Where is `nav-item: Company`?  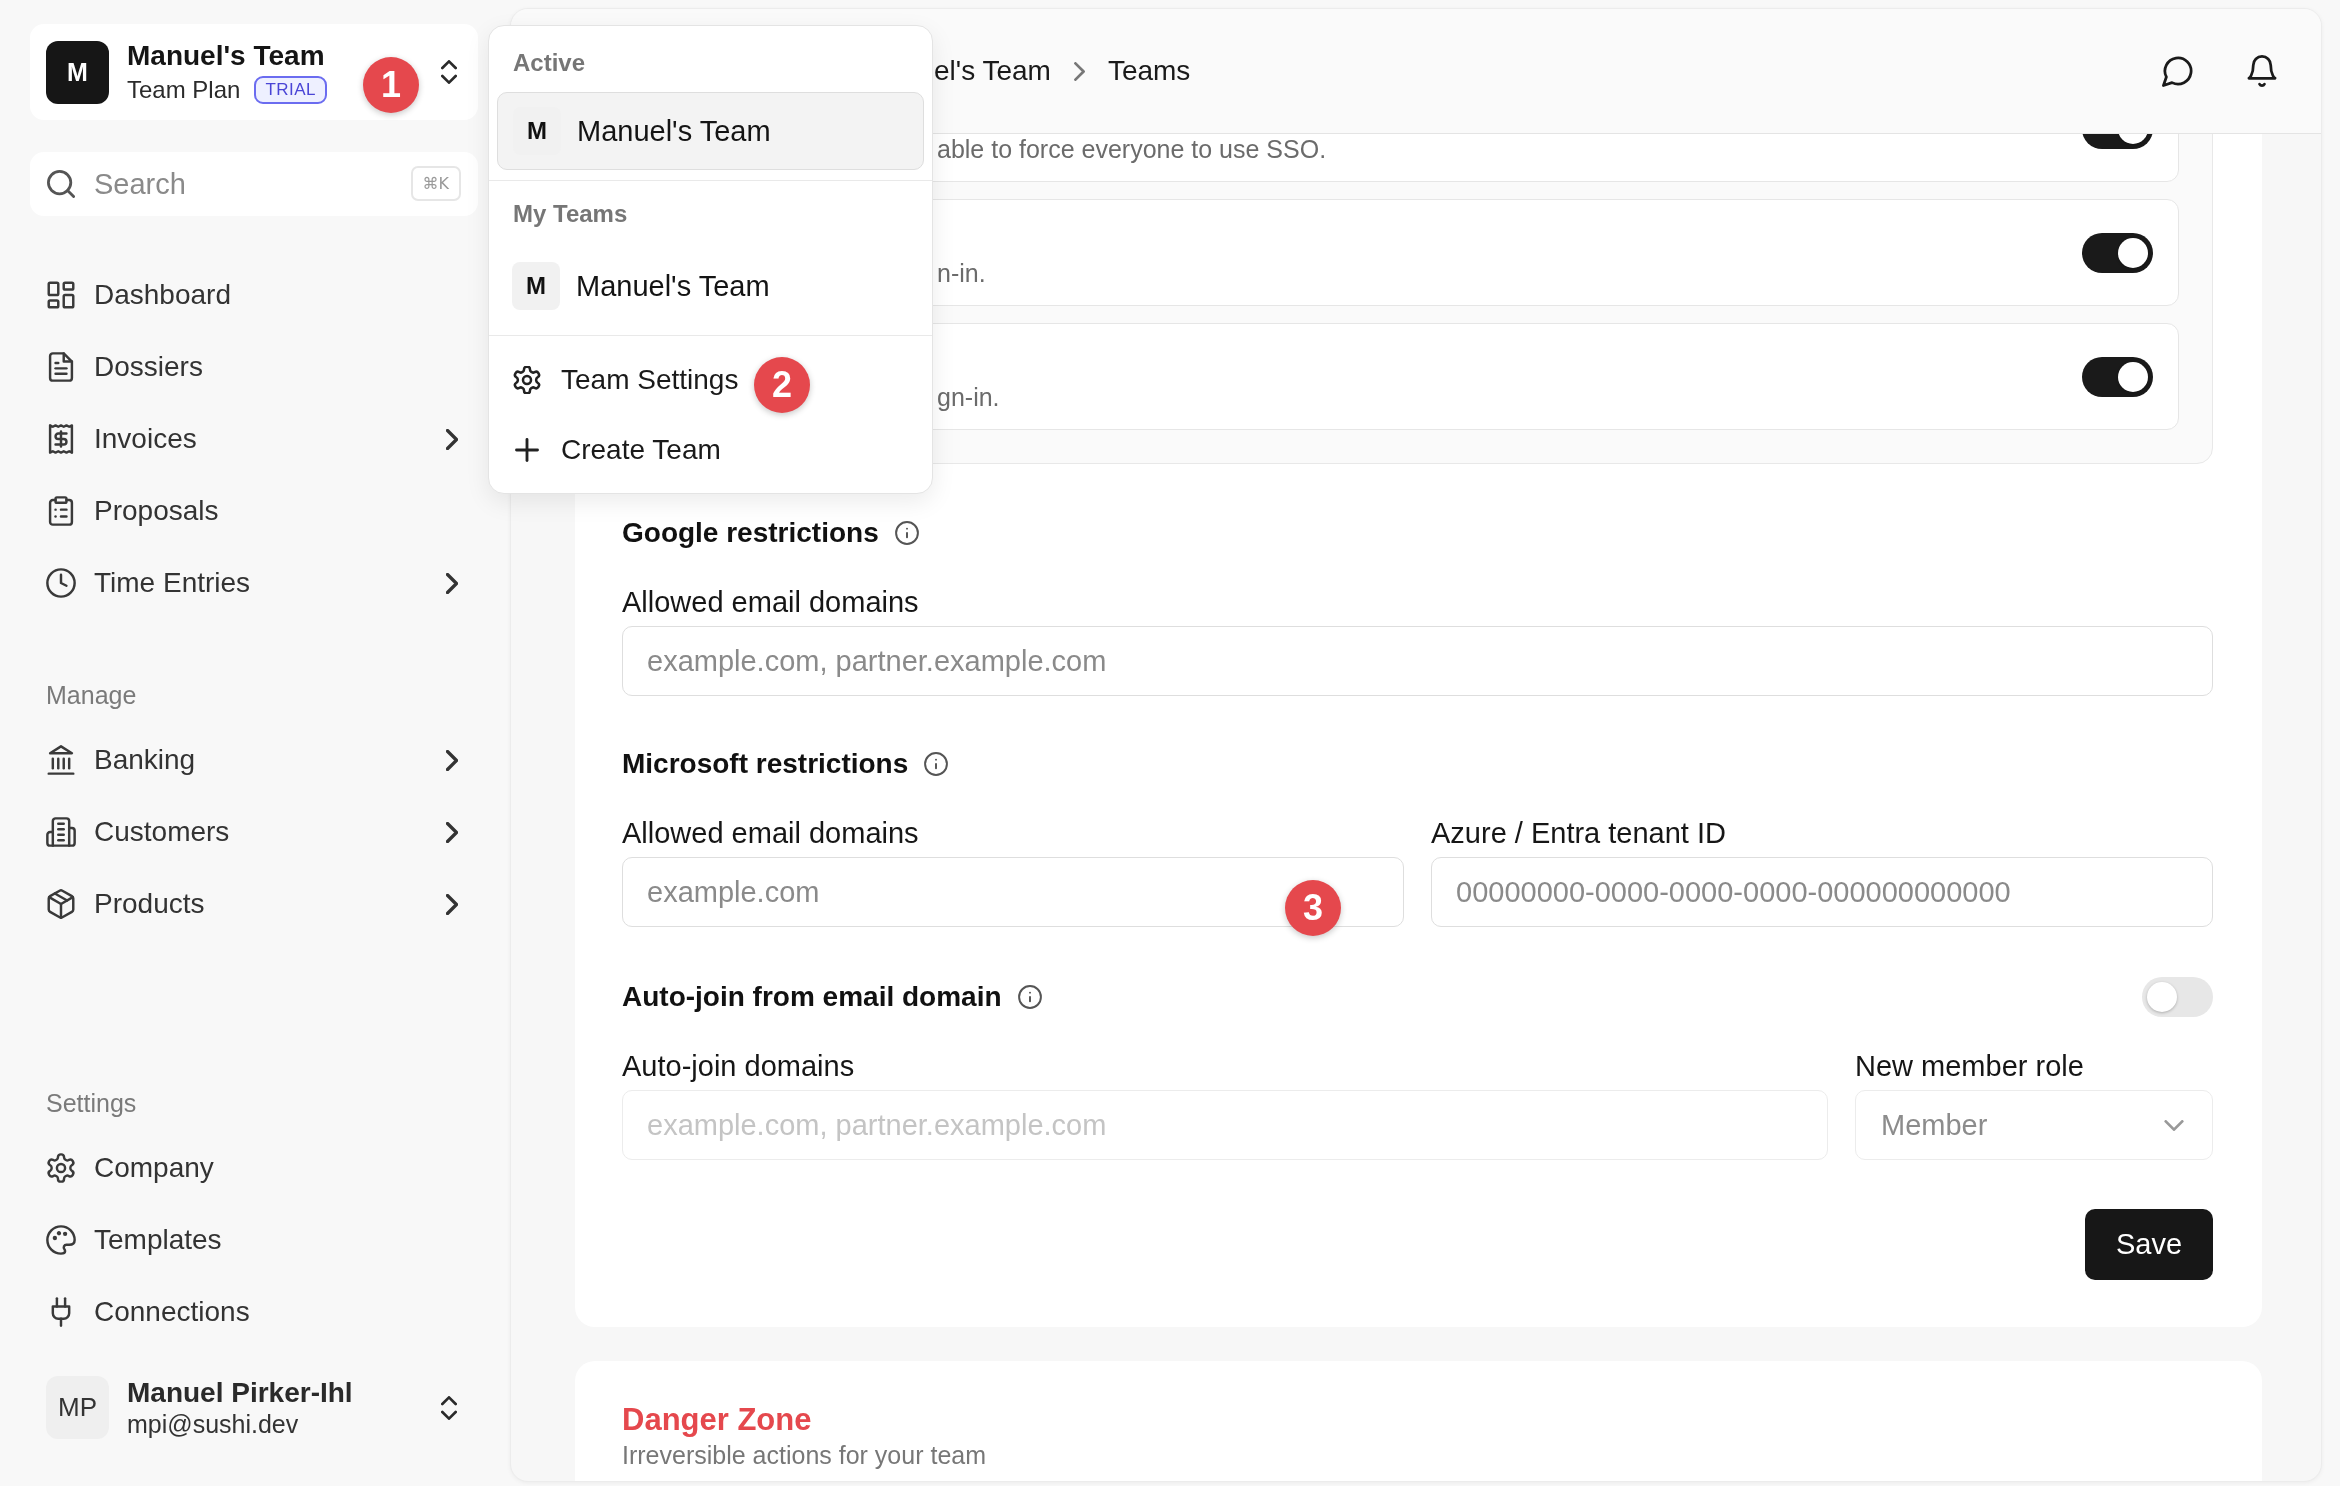
nav-item: Company is located at coordinates (254, 1168).